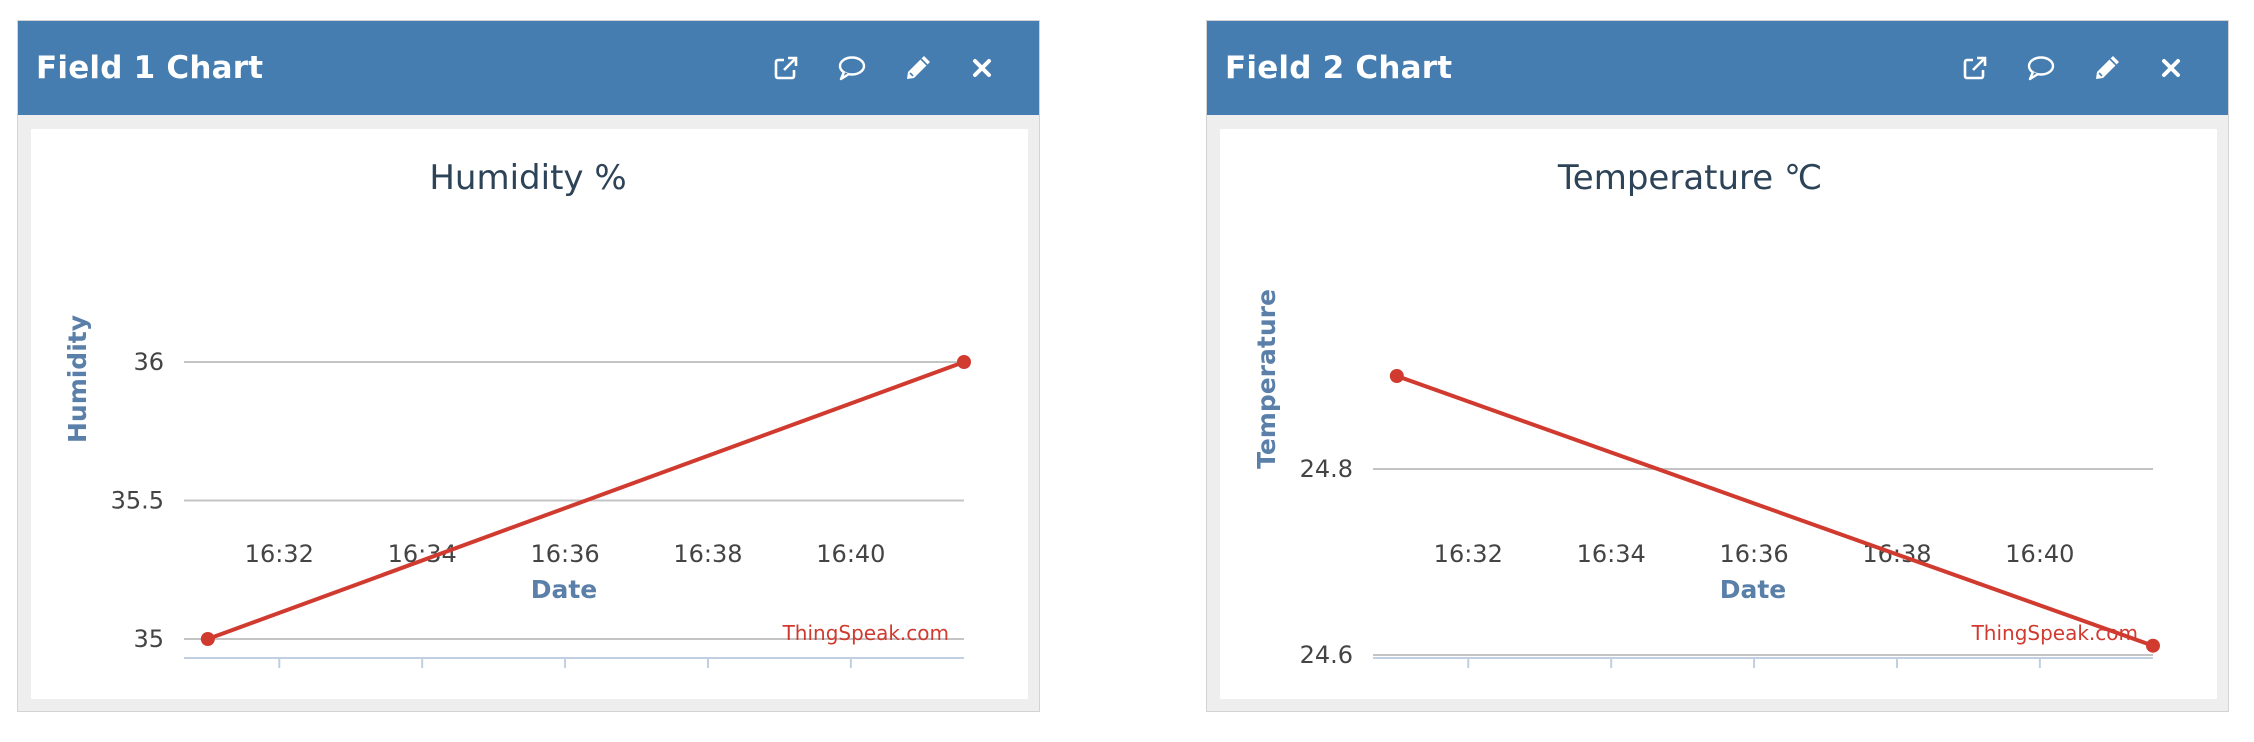  What do you see at coordinates (1339, 68) in the screenshot?
I see `widget-title: Field 2 Chart` at bounding box center [1339, 68].